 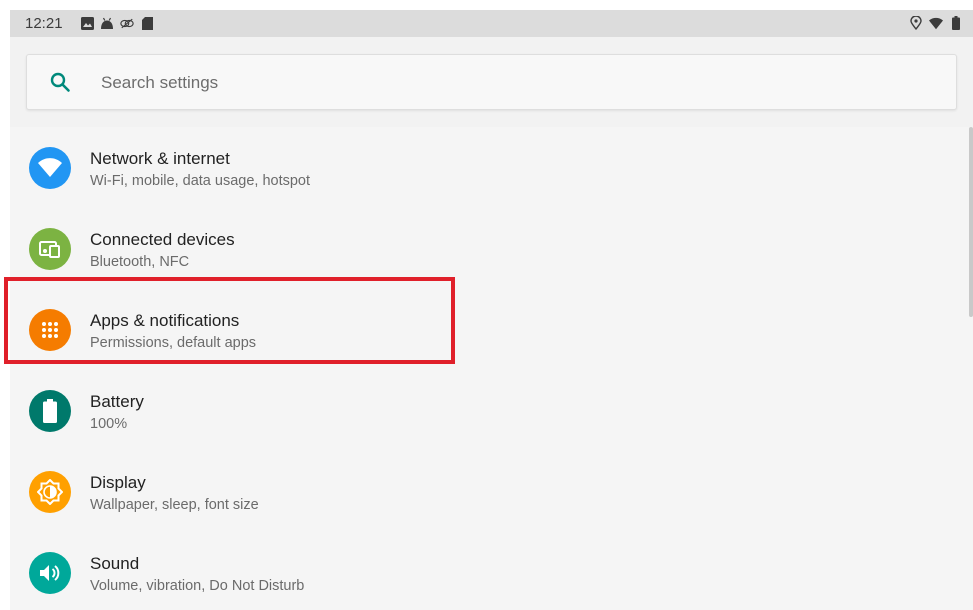 I want to click on settings-item-display: Display Wallpaper, sleep, font size, so click(x=491, y=491).